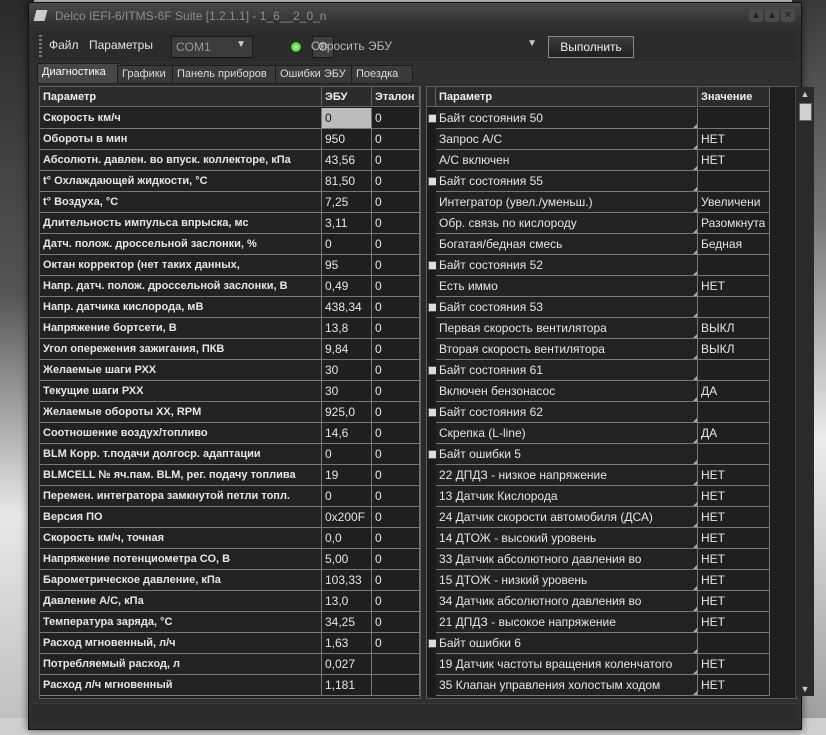 This screenshot has height=735, width=826. What do you see at coordinates (598, 454) in the screenshot?
I see `table-row: Байт ошибки 5` at bounding box center [598, 454].